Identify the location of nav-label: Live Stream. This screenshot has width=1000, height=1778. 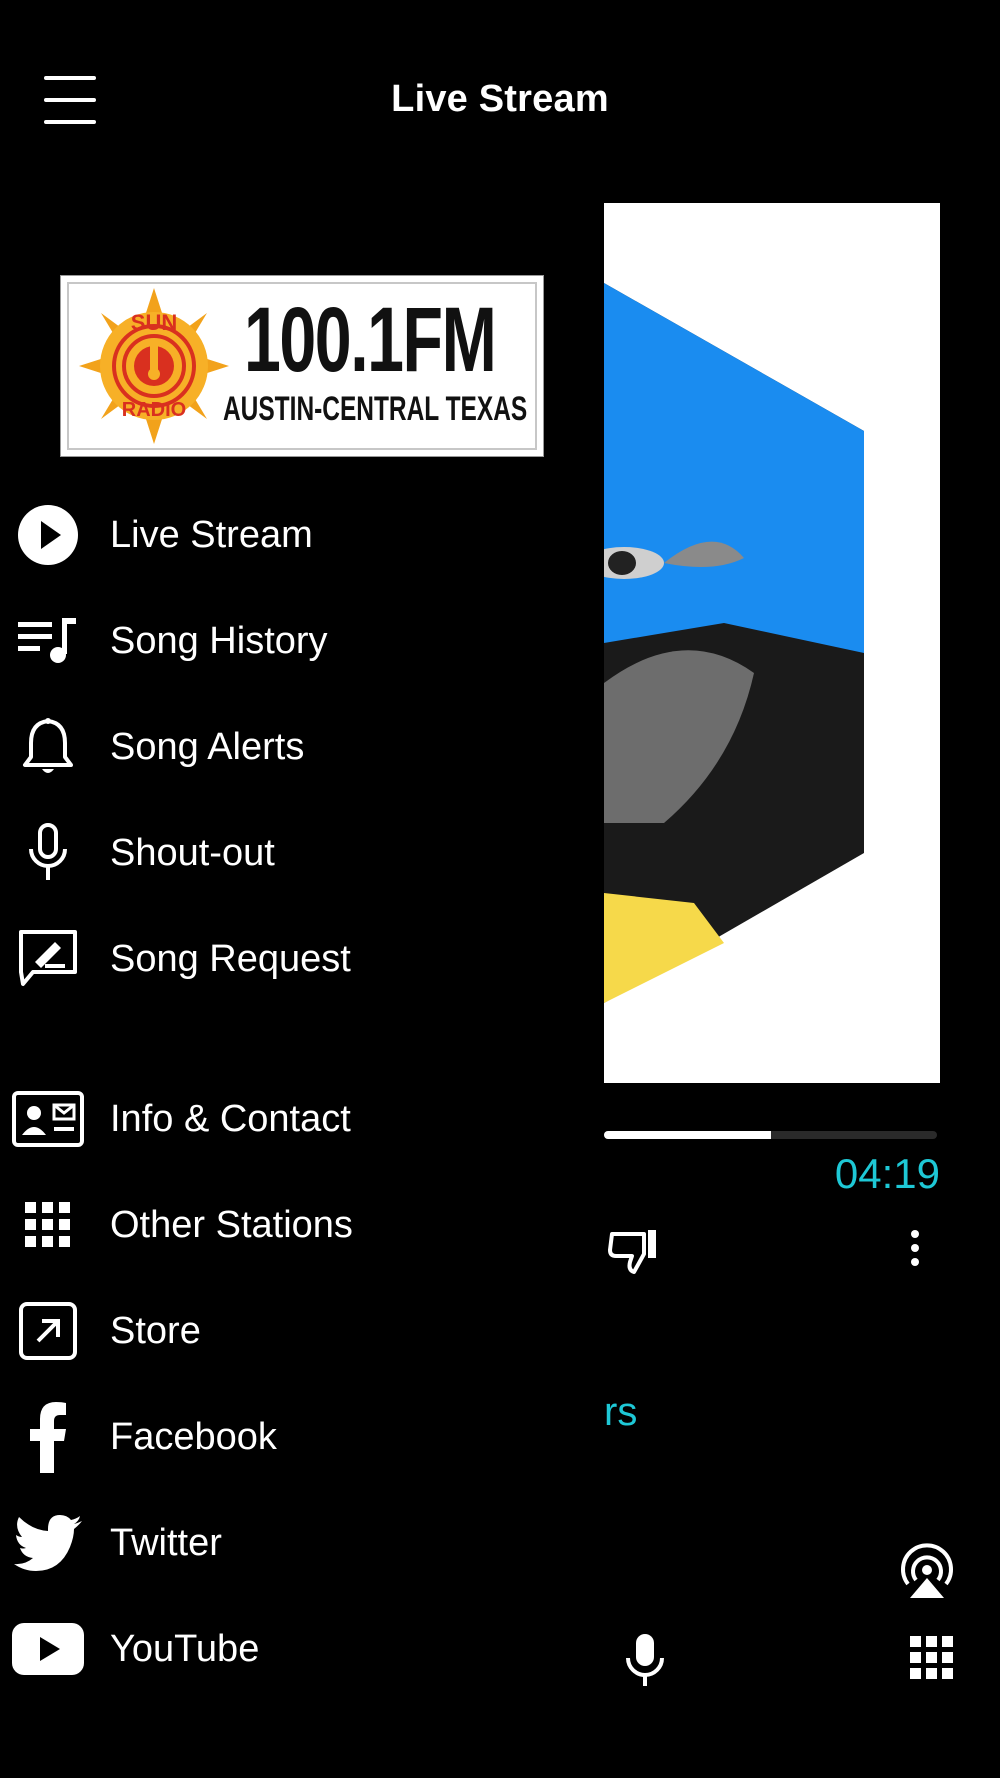
(211, 534).